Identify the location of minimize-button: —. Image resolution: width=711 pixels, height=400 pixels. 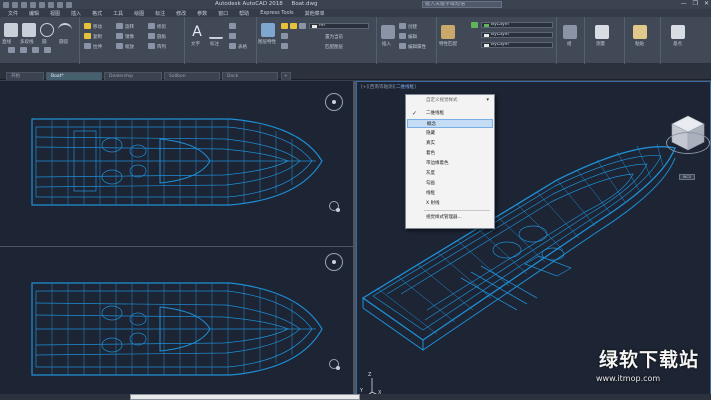
(684, 3).